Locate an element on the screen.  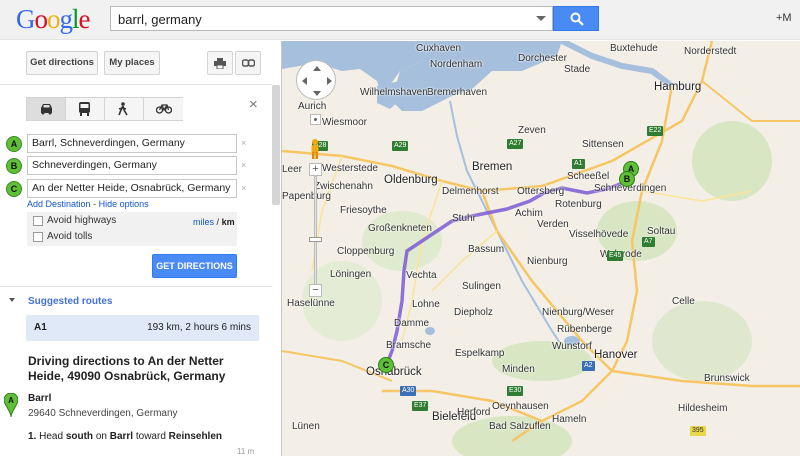
map-label-grossenkneten: Großenkneten is located at coordinates (400, 228).